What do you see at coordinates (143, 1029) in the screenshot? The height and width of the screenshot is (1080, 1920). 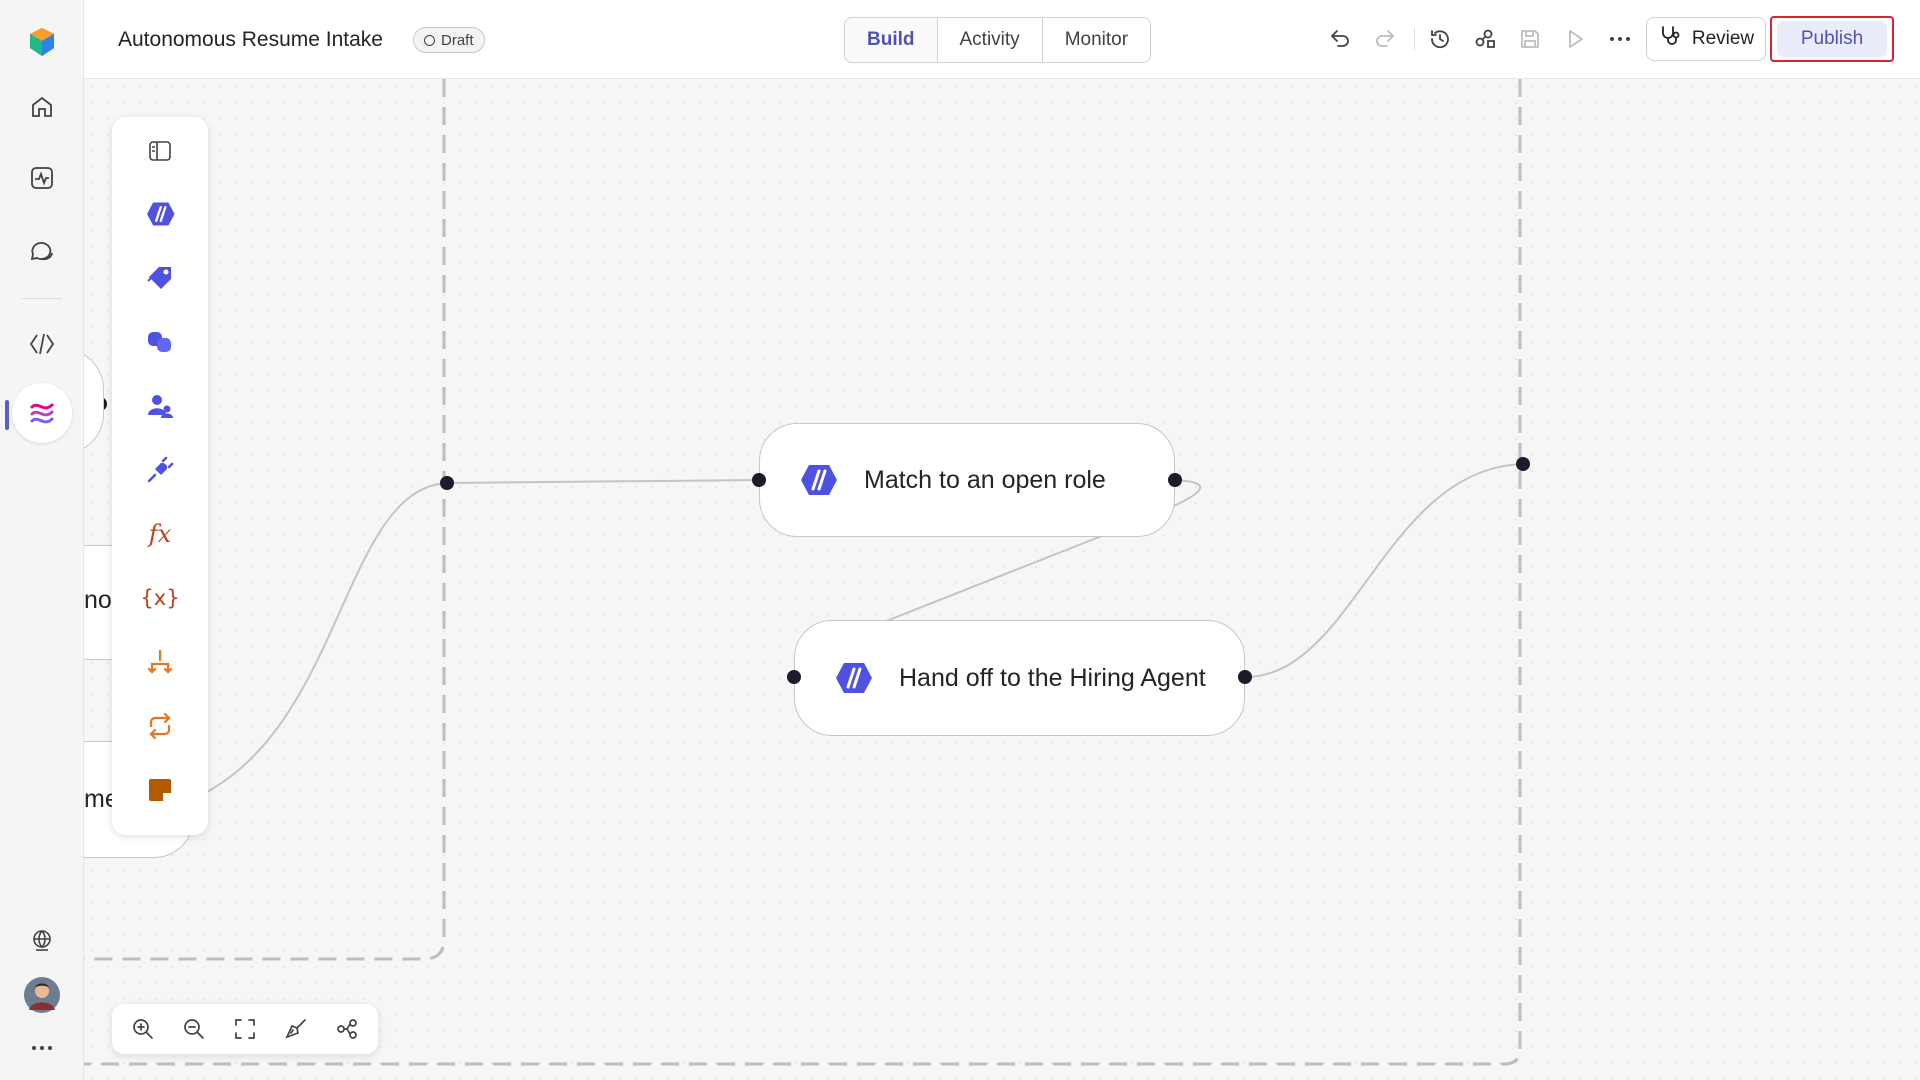 I see `zoom-in-icon` at bounding box center [143, 1029].